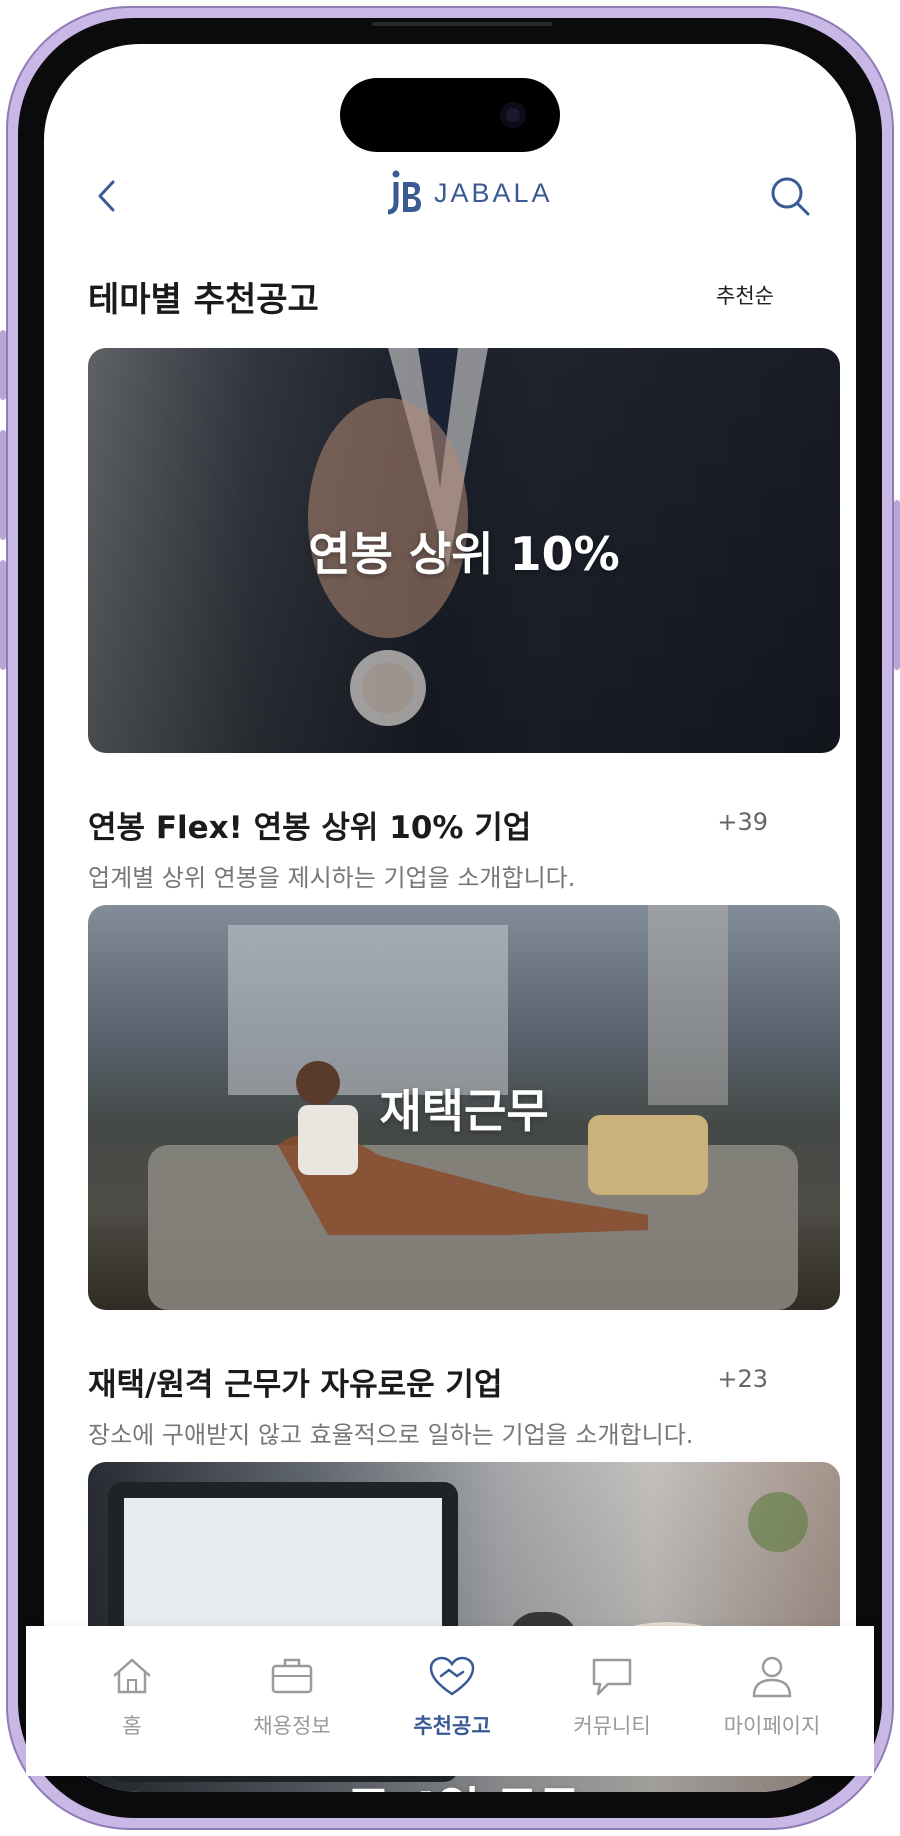 This screenshot has height=1836, width=900. I want to click on search-icon, so click(790, 196).